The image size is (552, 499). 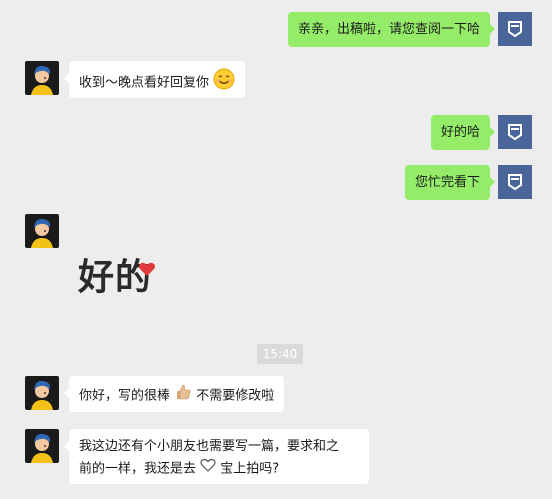 What do you see at coordinates (138, 469) in the screenshot?
I see `message-text-part: 前的一样，我还是去` at bounding box center [138, 469].